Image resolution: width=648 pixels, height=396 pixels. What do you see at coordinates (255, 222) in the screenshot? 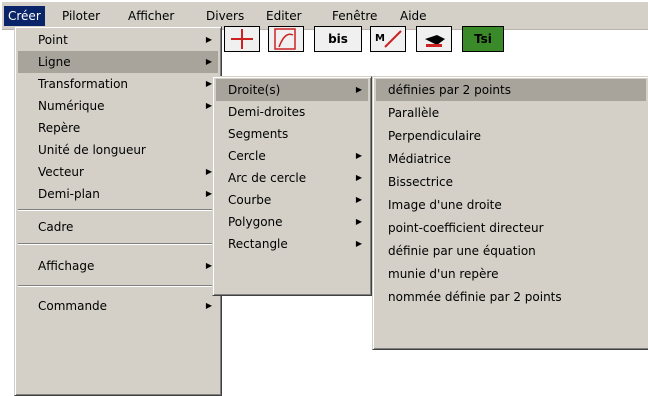
I see `menu-item-label: Polygone` at bounding box center [255, 222].